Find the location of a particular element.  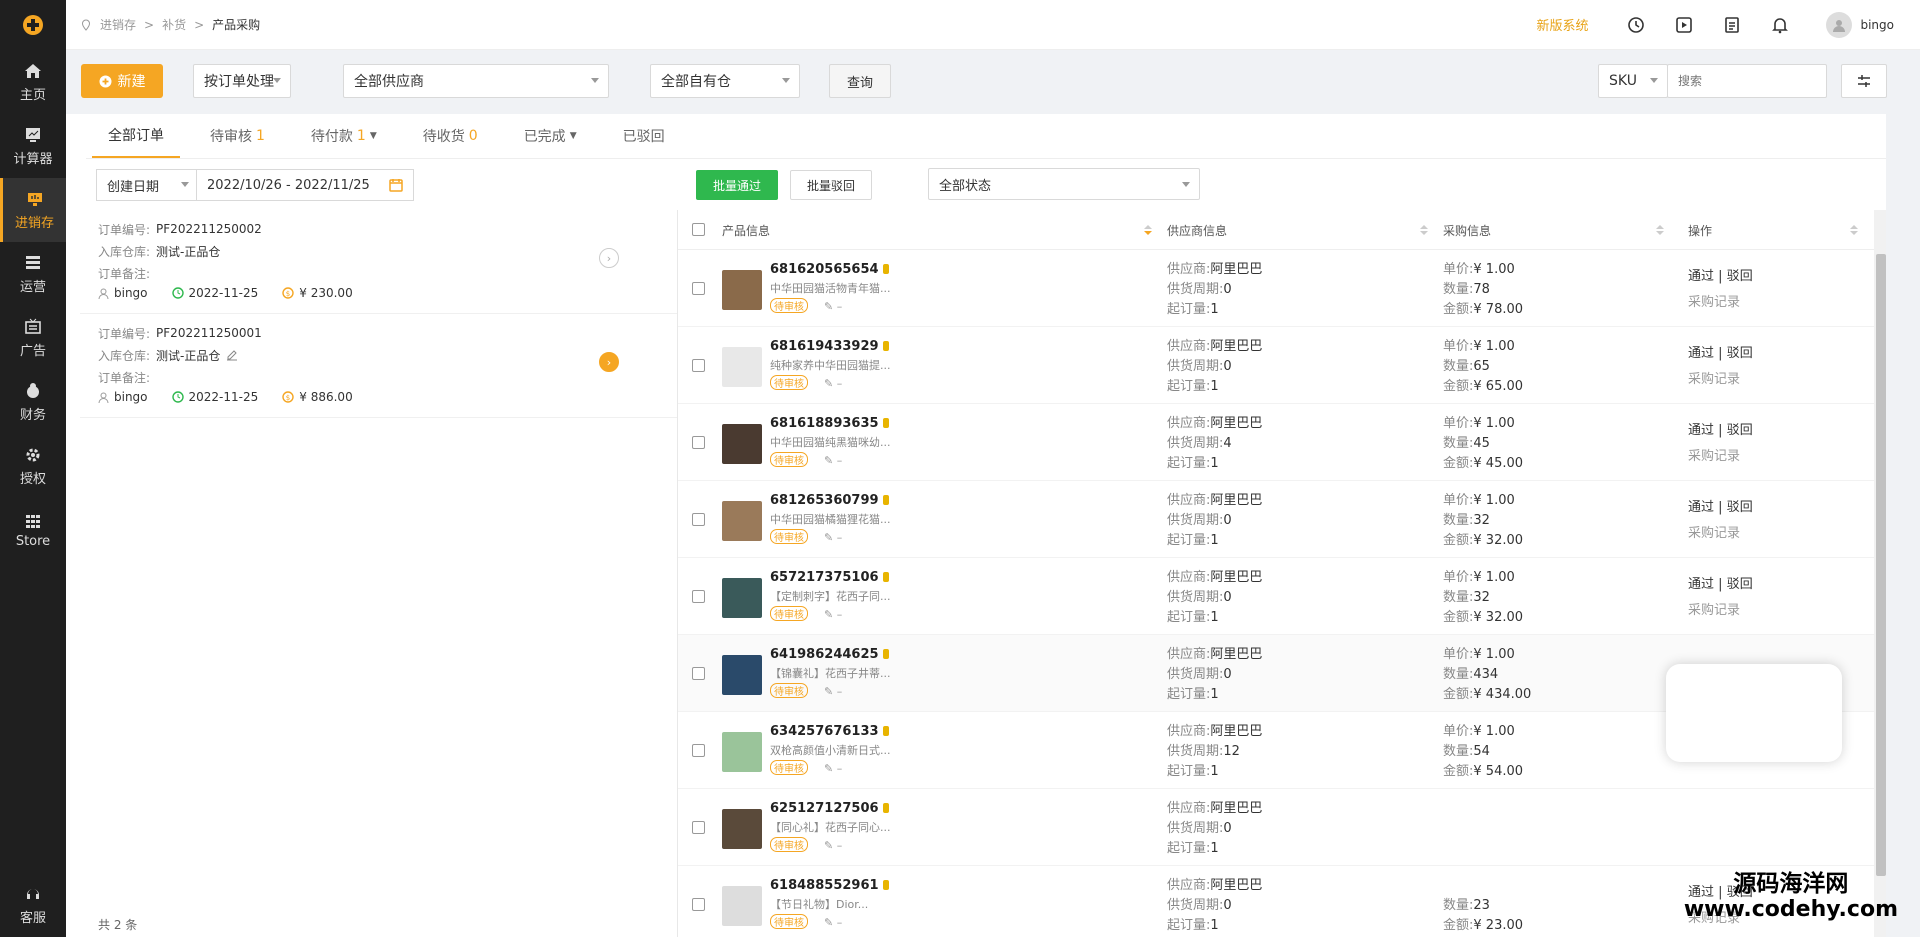

search-input is located at coordinates (1747, 81).